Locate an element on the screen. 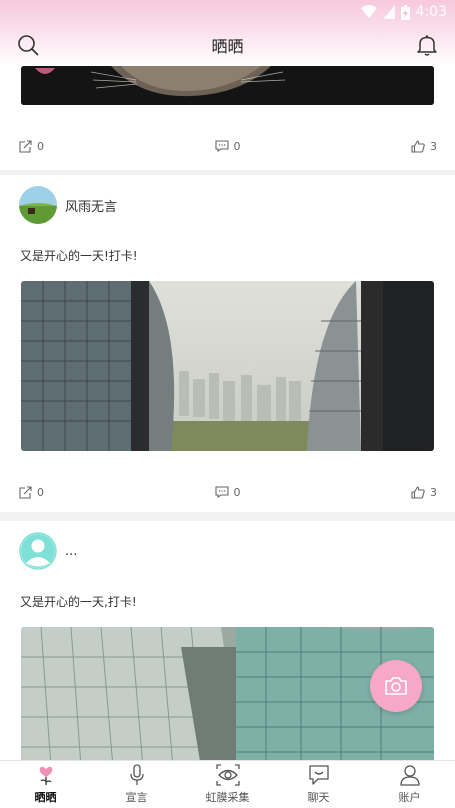  page-title: 晒晒 is located at coordinates (227, 46).